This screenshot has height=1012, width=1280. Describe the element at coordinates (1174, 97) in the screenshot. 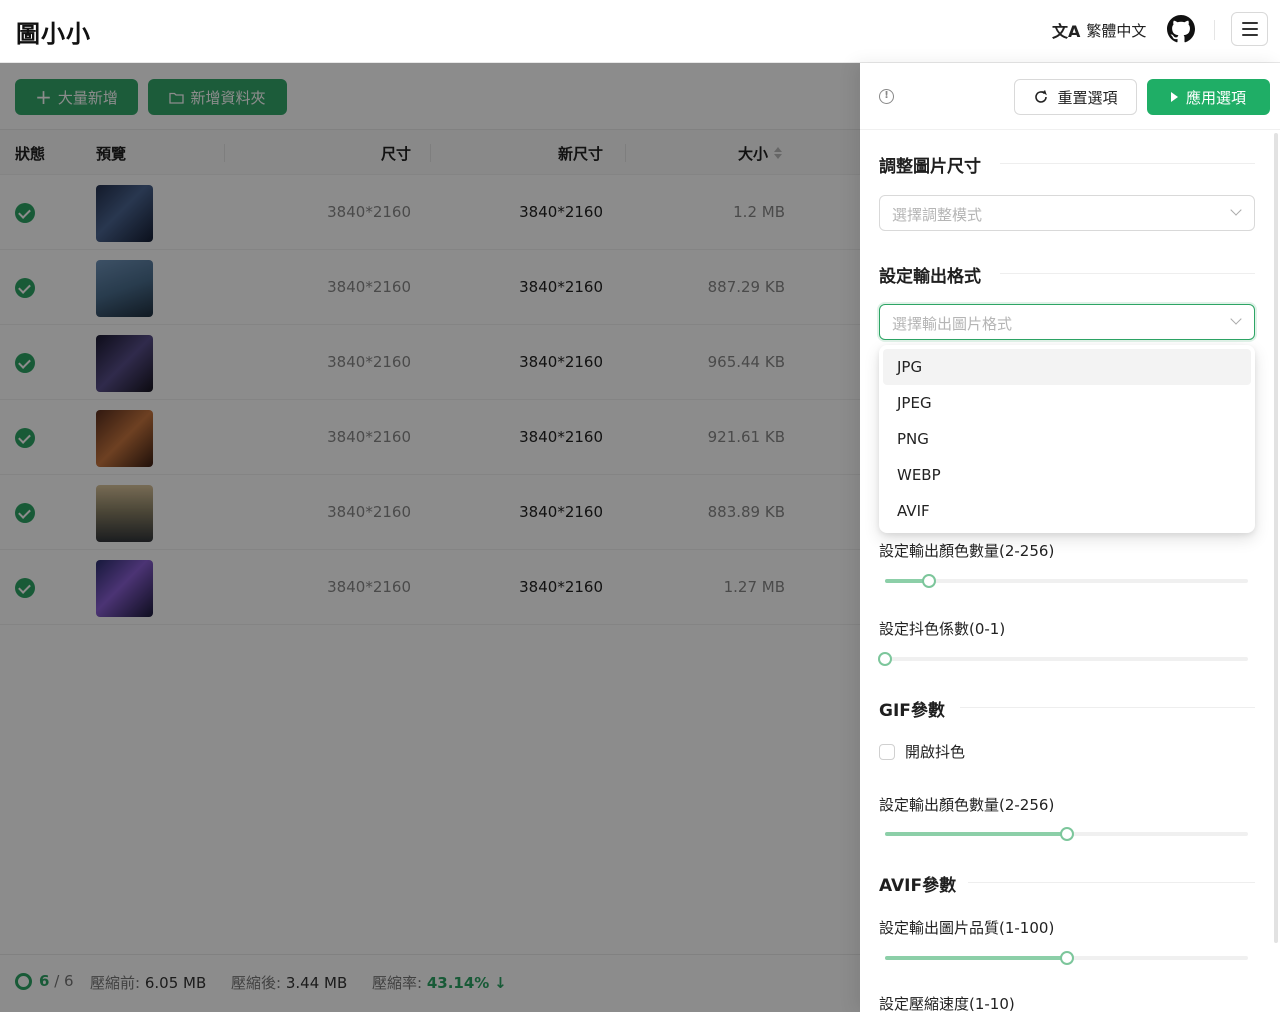

I see `play-icon` at that location.